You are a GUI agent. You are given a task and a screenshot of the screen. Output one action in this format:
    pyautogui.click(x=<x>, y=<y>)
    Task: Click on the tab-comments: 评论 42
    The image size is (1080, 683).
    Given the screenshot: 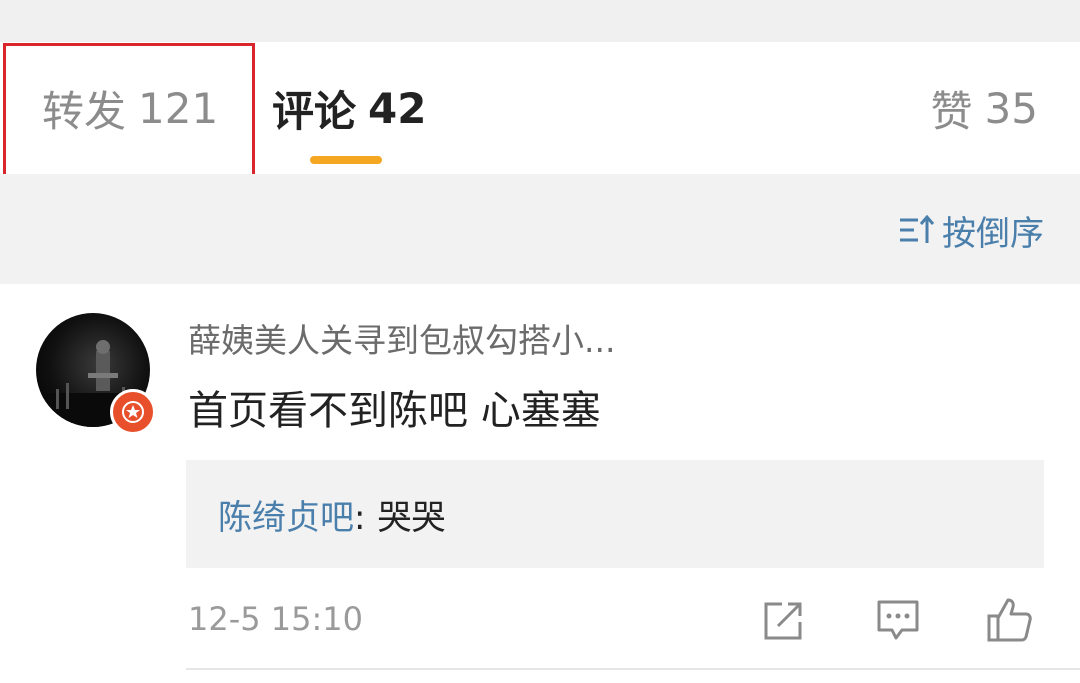 What is the action you would take?
    pyautogui.click(x=349, y=108)
    